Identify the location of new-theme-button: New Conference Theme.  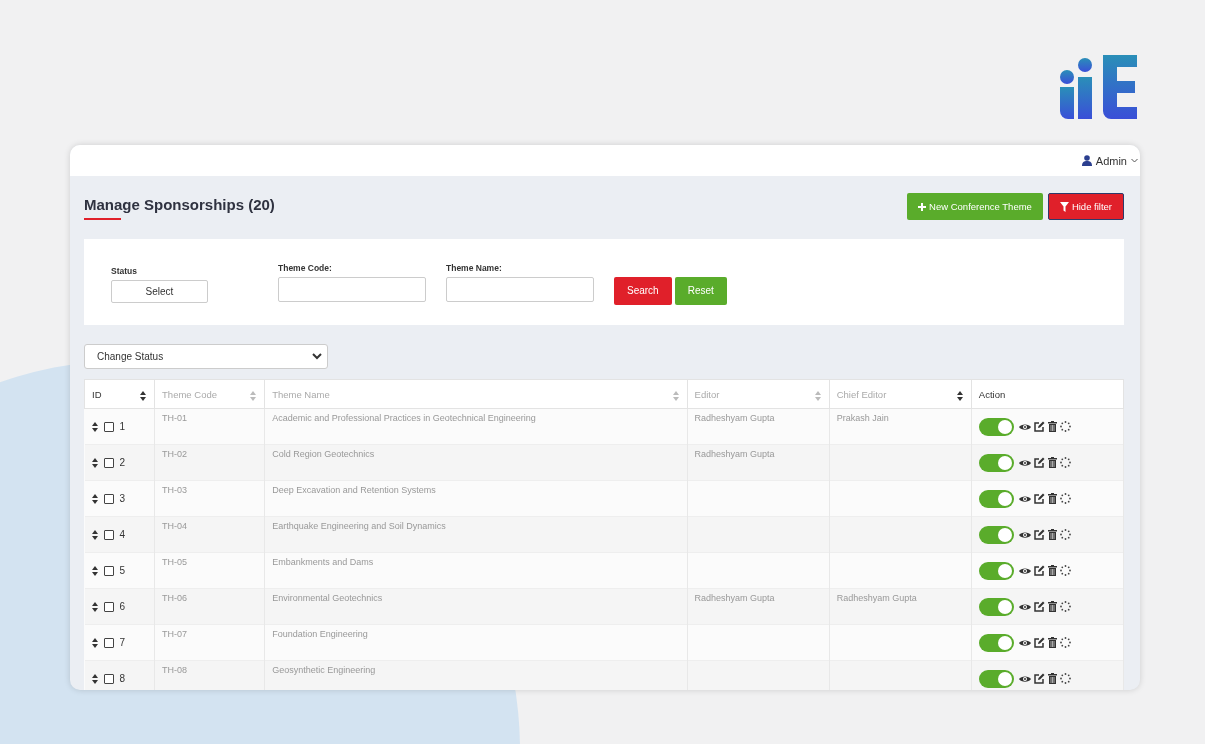
(975, 206).